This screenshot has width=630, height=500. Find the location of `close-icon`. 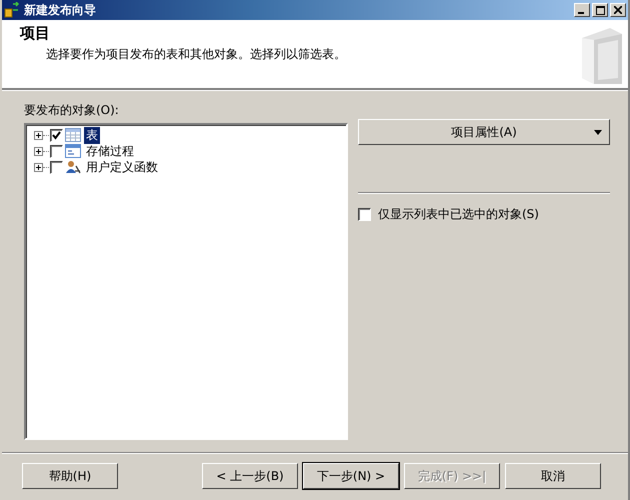

close-icon is located at coordinates (618, 10).